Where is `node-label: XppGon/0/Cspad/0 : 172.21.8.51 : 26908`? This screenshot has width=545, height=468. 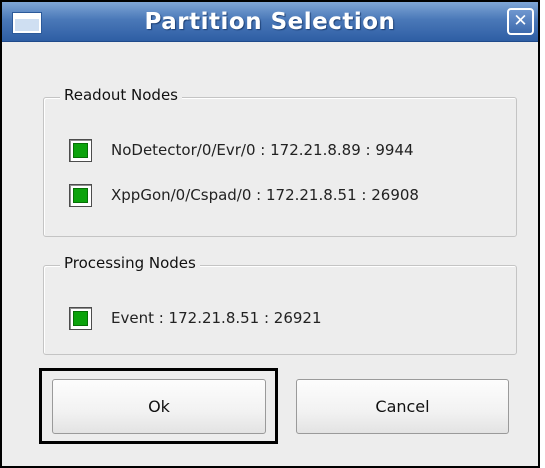
node-label: XppGon/0/Cspad/0 : 172.21.8.51 : 26908 is located at coordinates (265, 195).